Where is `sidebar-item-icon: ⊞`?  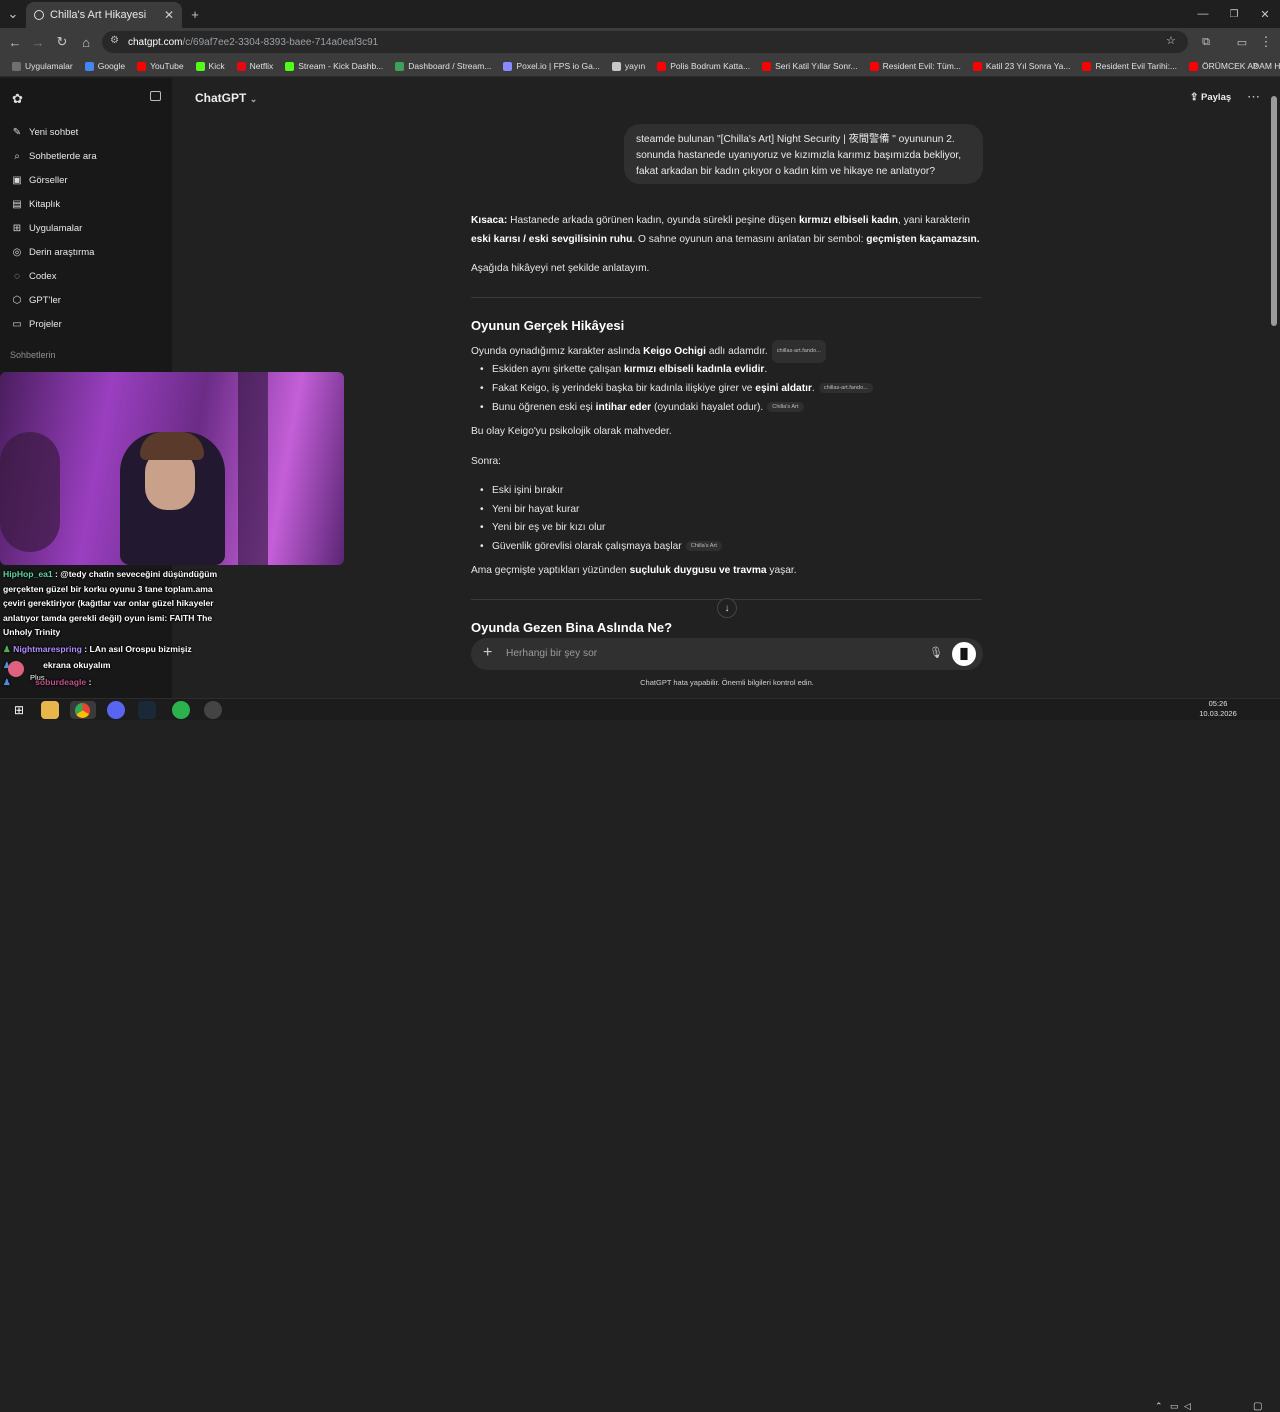
sidebar-item-icon: ⊞ is located at coordinates (17, 228).